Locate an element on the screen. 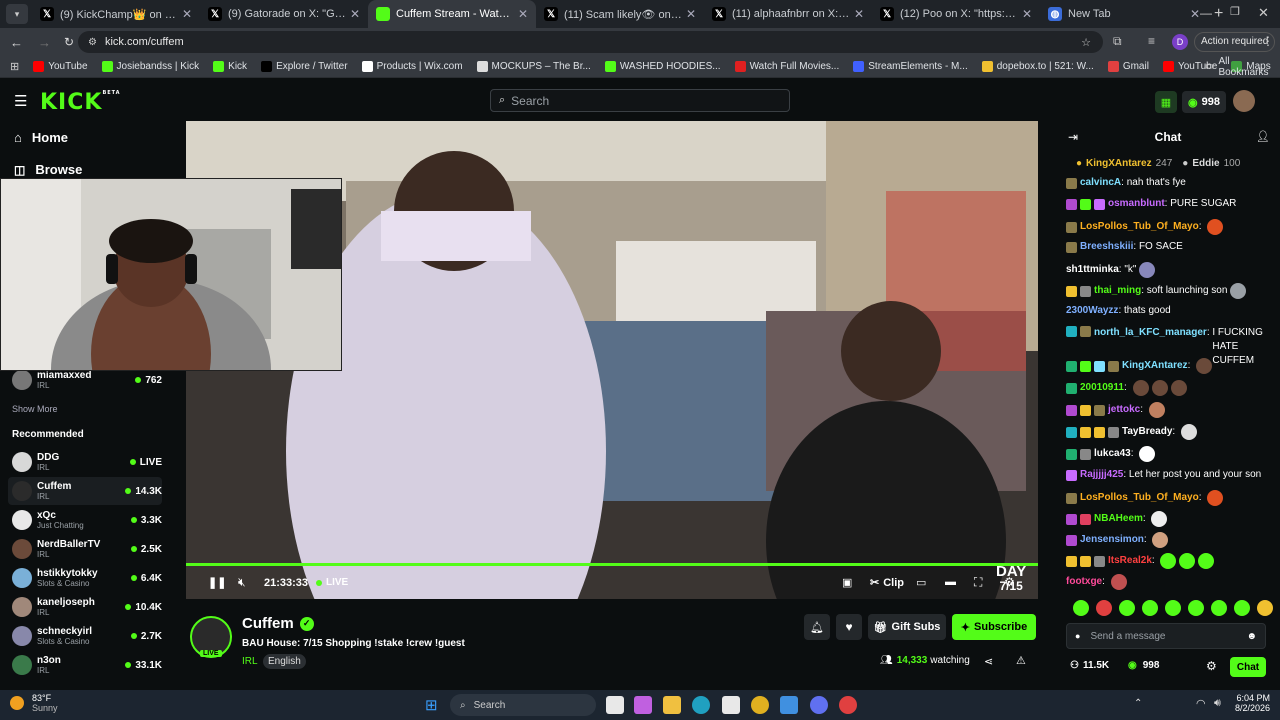  bookmark-star-icon: ☆ is located at coordinates (1086, 42).